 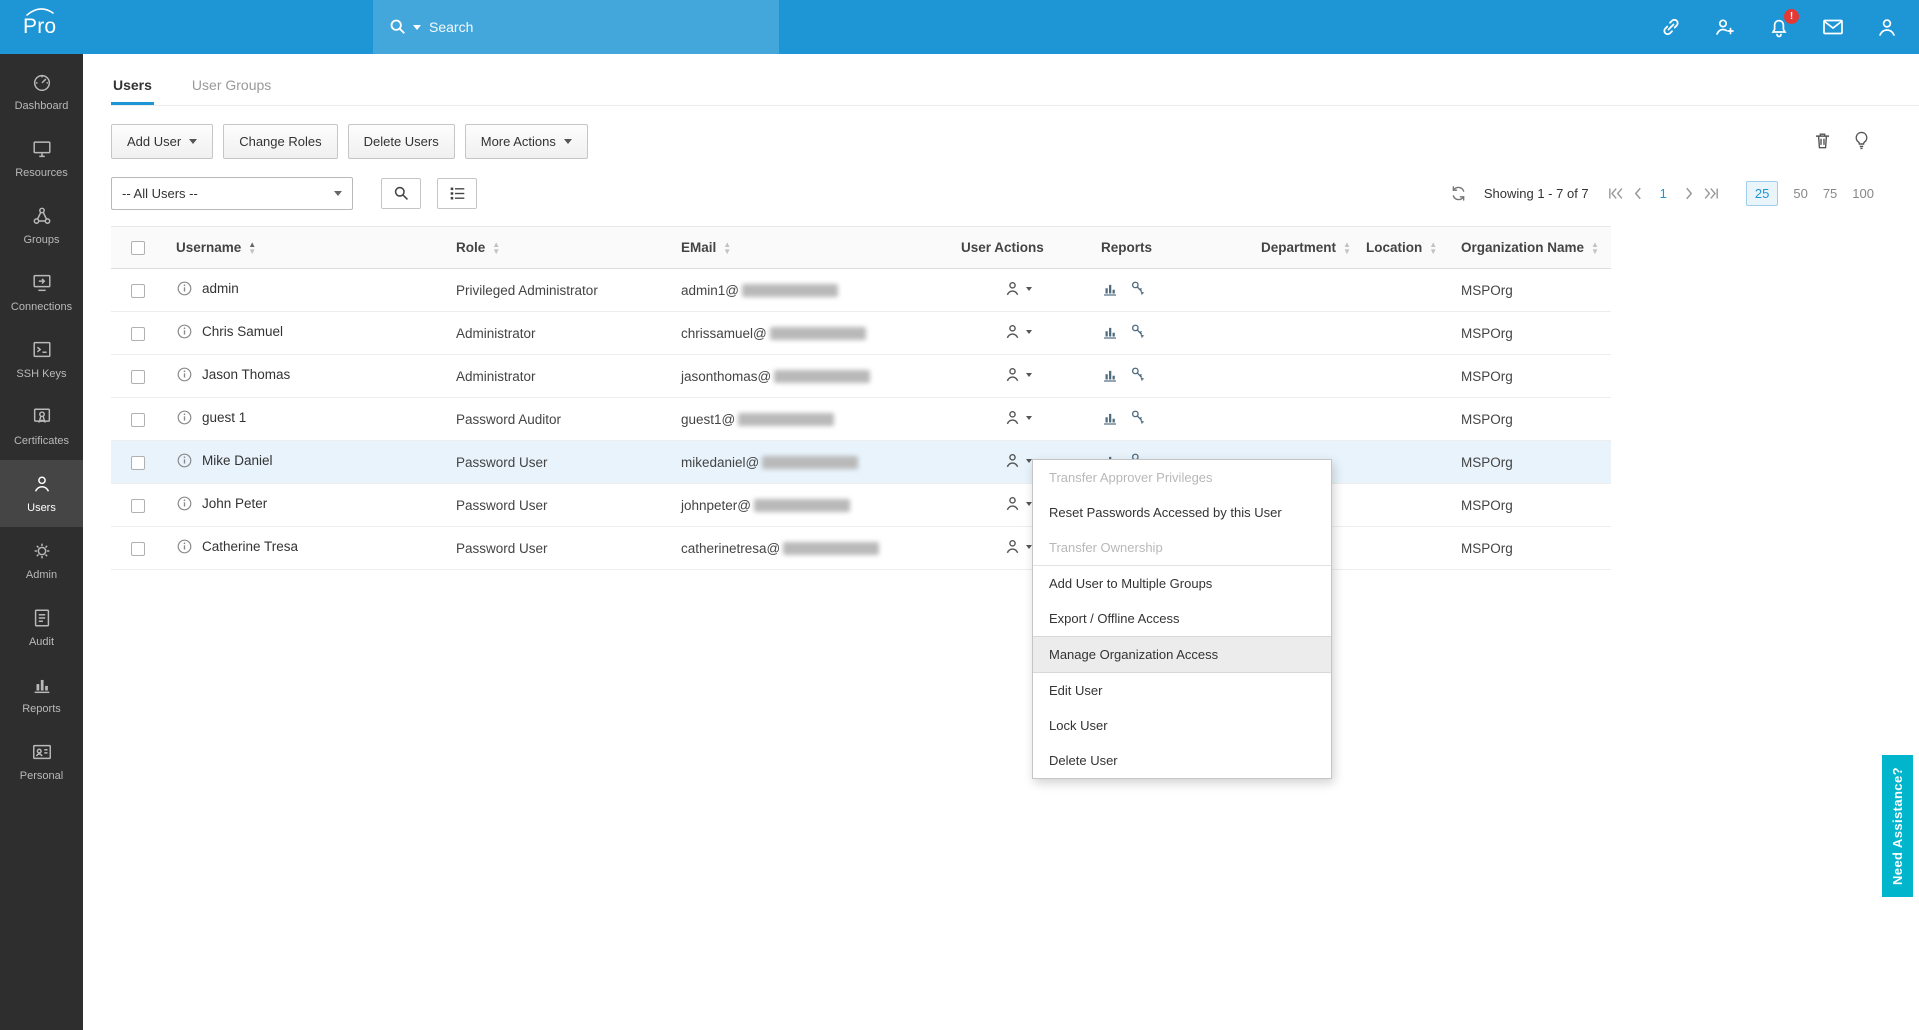 I want to click on help-tips-button, so click(x=1861, y=142).